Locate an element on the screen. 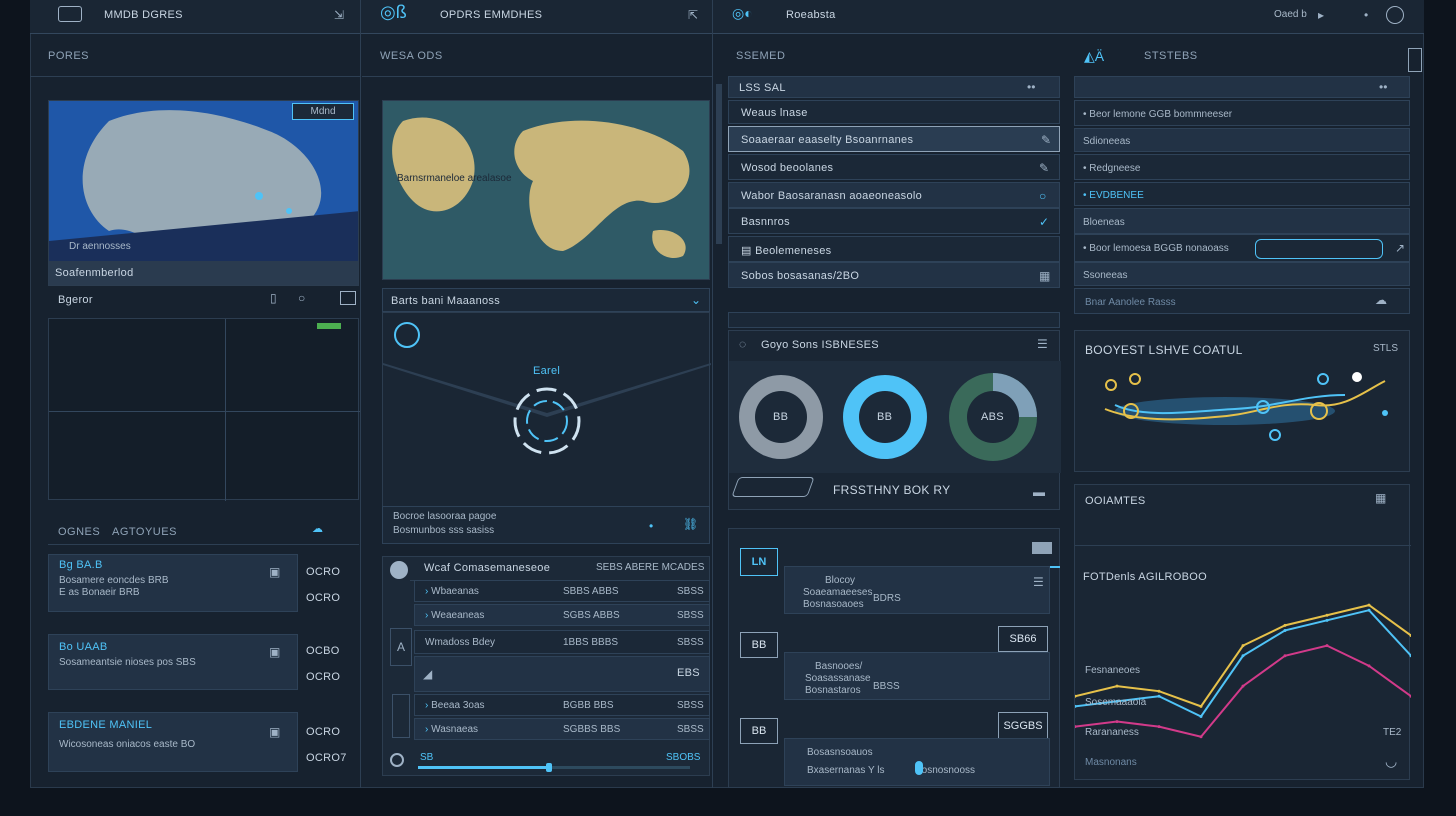 This screenshot has width=1456, height=816. center-title: OPDRS EMMDHES is located at coordinates (491, 15).